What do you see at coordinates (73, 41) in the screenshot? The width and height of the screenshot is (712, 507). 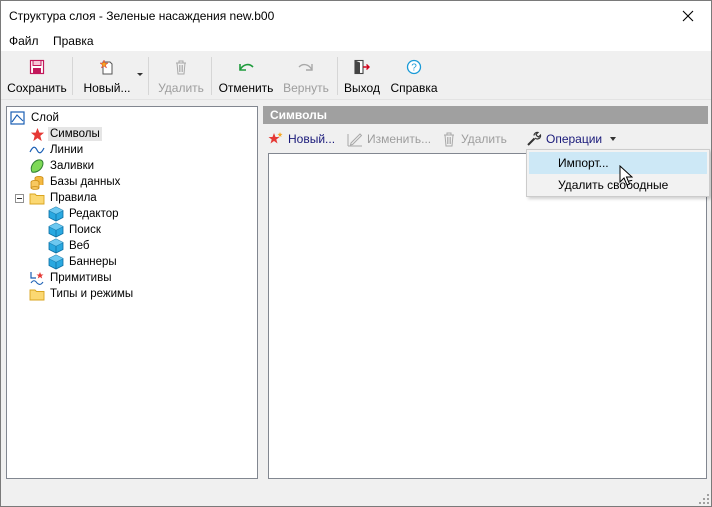 I see `menu-edit: Правка` at bounding box center [73, 41].